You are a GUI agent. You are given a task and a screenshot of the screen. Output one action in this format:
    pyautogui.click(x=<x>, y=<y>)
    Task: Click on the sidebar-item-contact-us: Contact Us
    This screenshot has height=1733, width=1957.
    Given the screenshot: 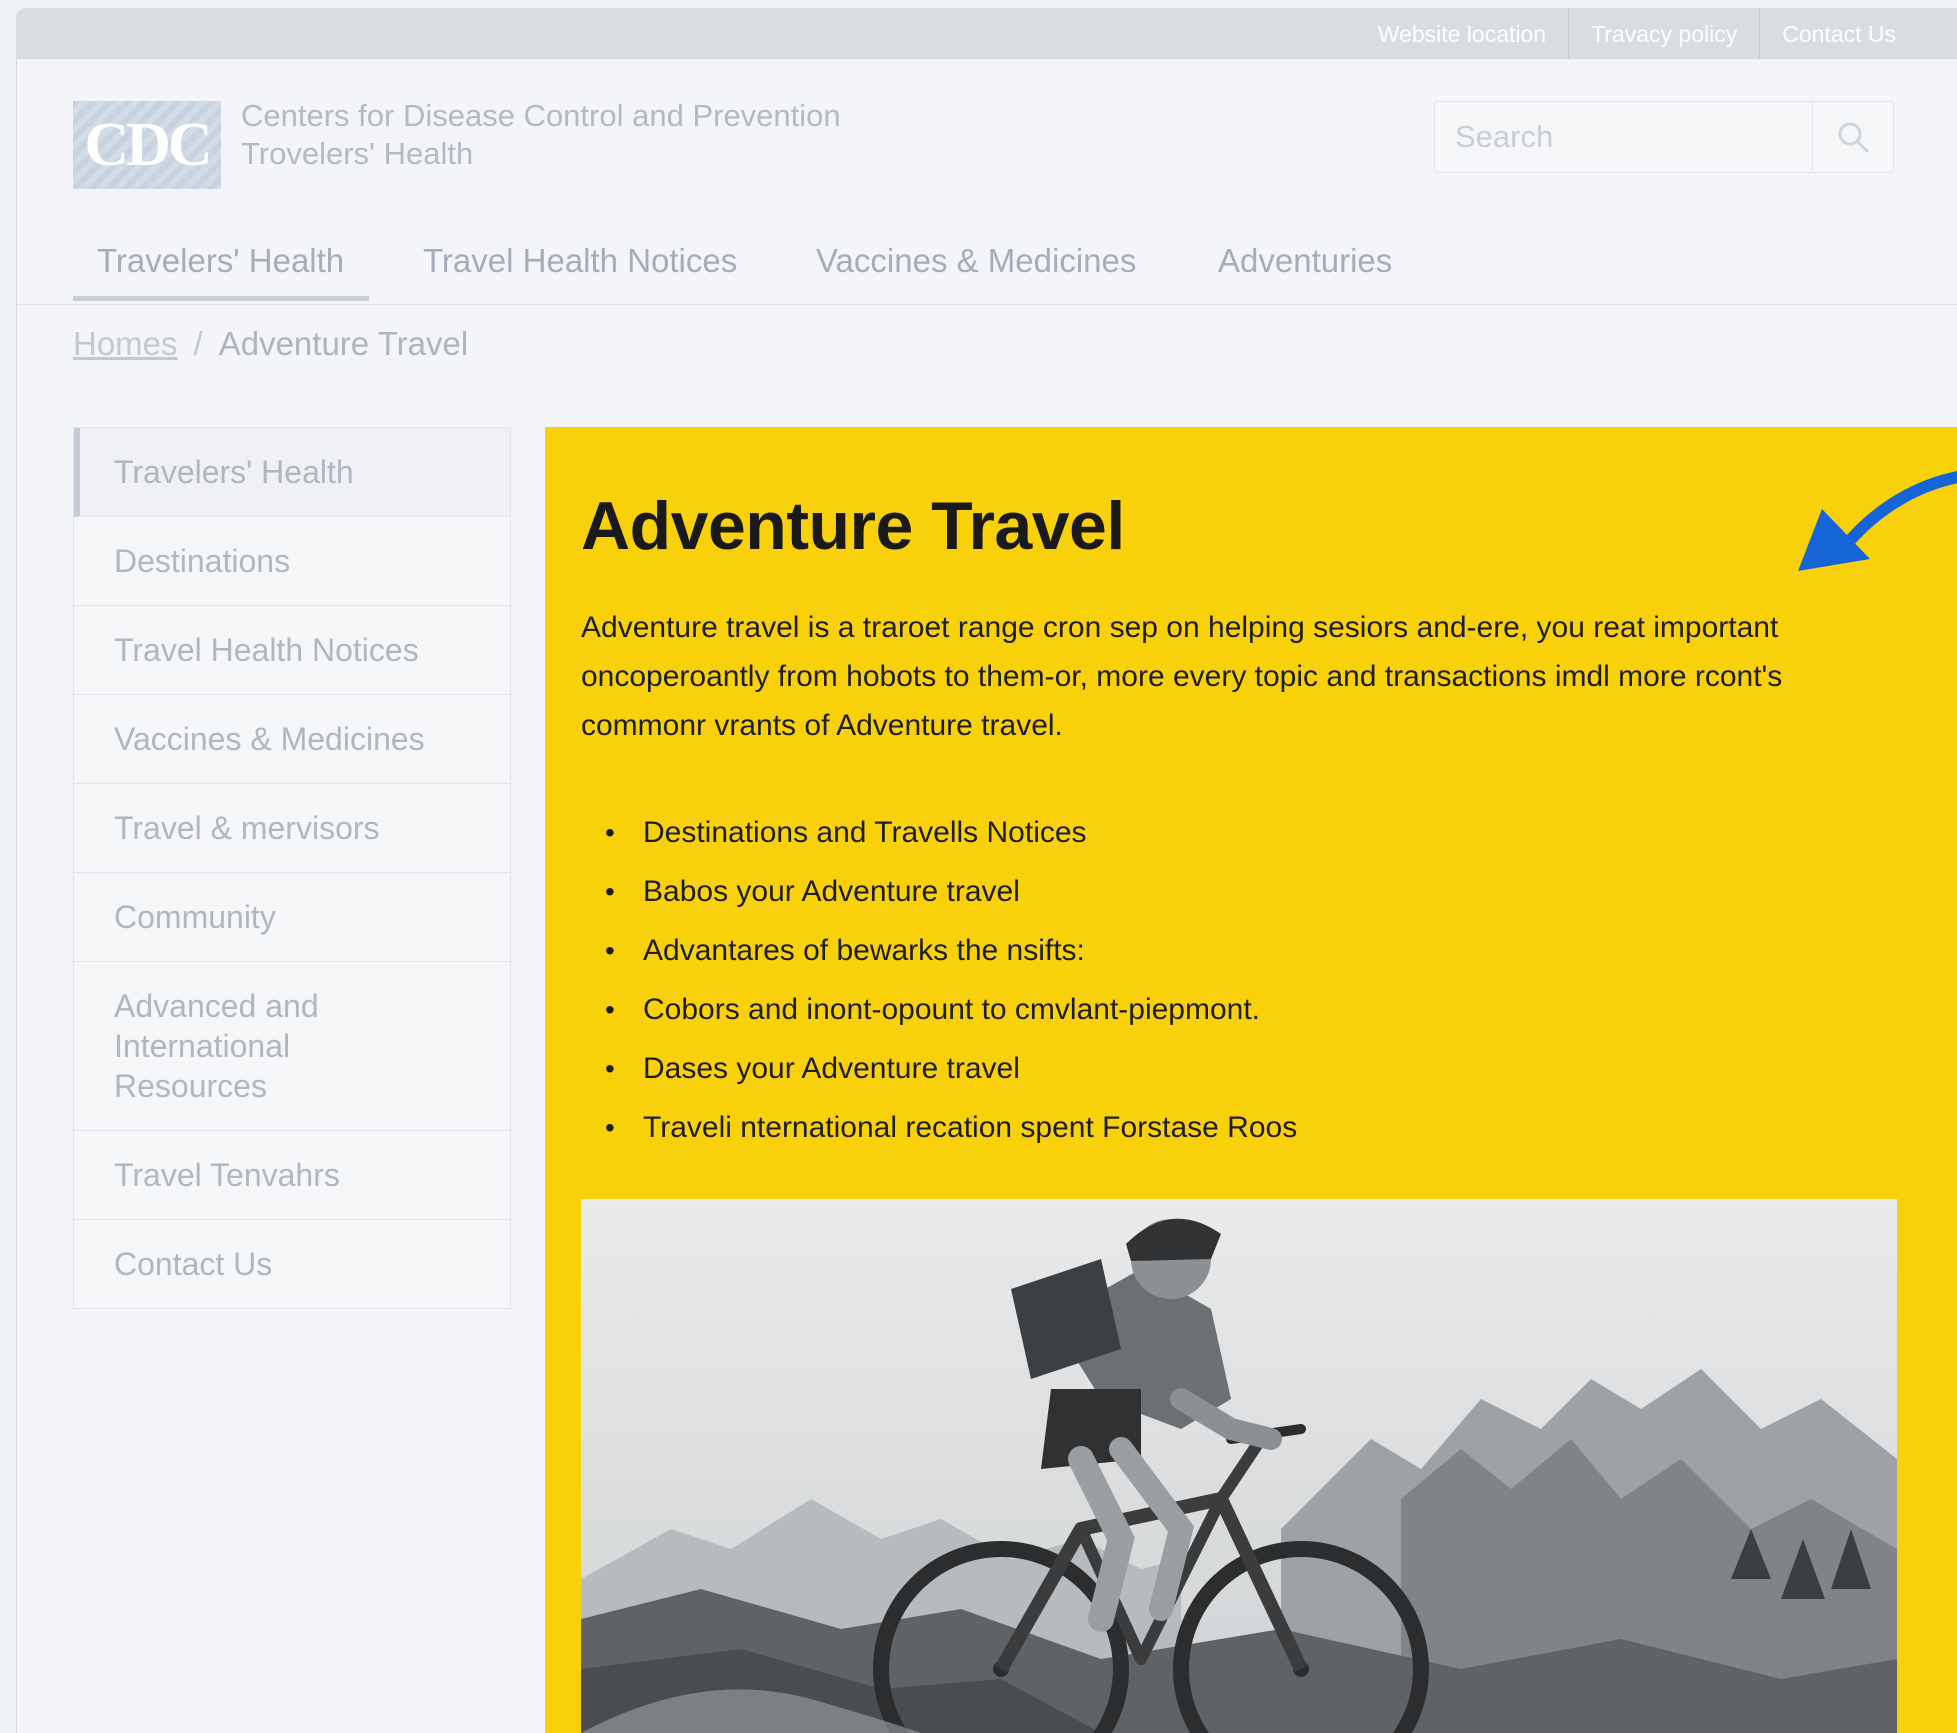 What is the action you would take?
    pyautogui.click(x=292, y=1264)
    